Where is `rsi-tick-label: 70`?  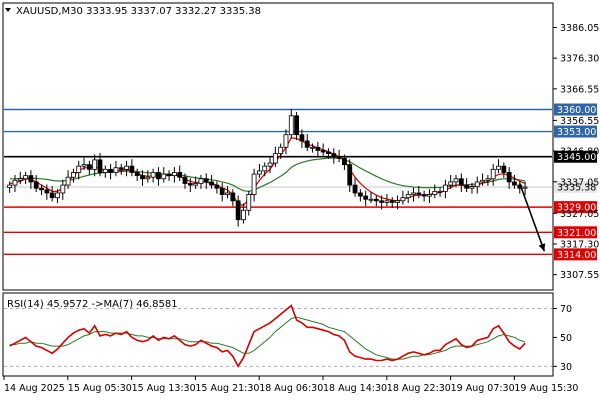 rsi-tick-label: 70 is located at coordinates (566, 309).